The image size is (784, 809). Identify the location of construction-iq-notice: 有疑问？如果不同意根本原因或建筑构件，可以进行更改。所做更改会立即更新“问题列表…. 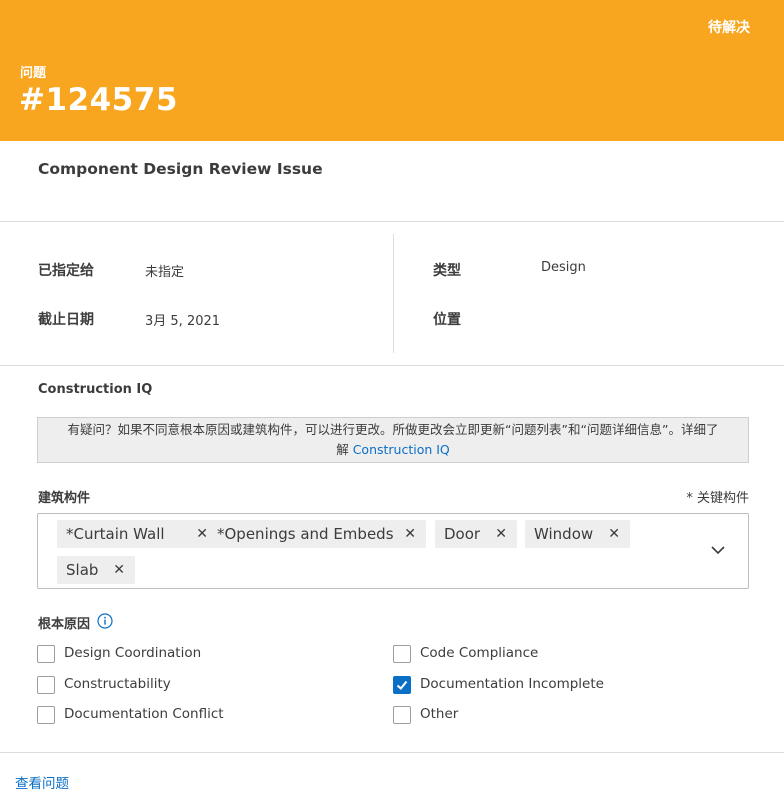
(393, 440).